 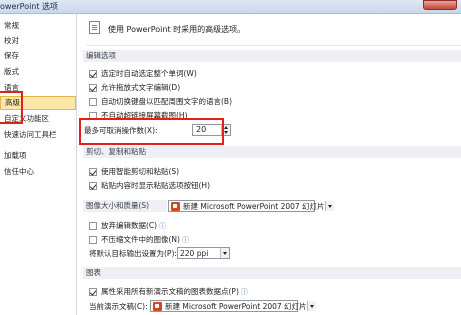 I want to click on section-editing-options: 编辑选项, so click(x=272, y=56).